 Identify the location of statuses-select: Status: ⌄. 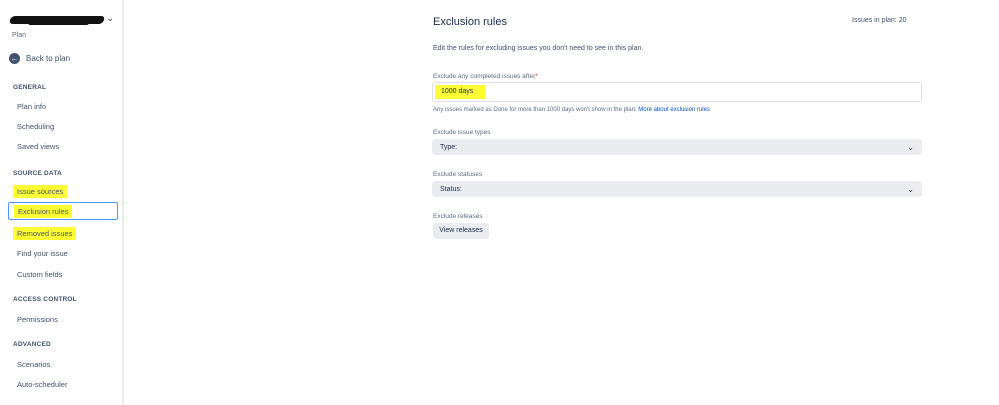
(677, 189).